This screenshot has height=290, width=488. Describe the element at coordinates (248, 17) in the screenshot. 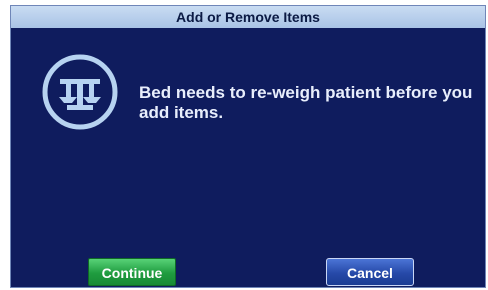

I see `dialog-title: Add or Remove Items` at that location.